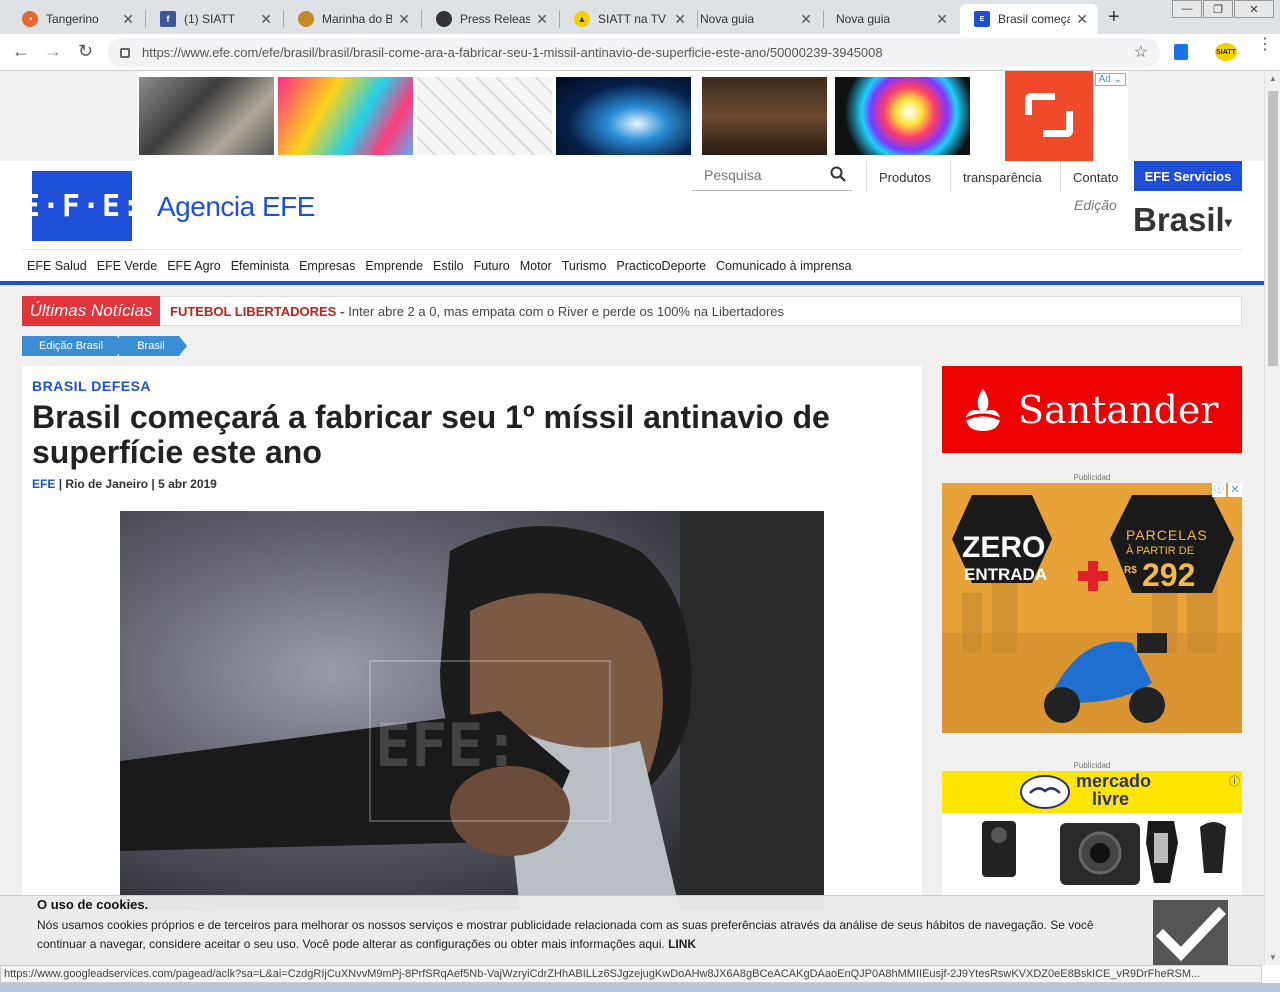  Describe the element at coordinates (1104, 79) in the screenshot. I see `adchoices-label: Ad` at that location.